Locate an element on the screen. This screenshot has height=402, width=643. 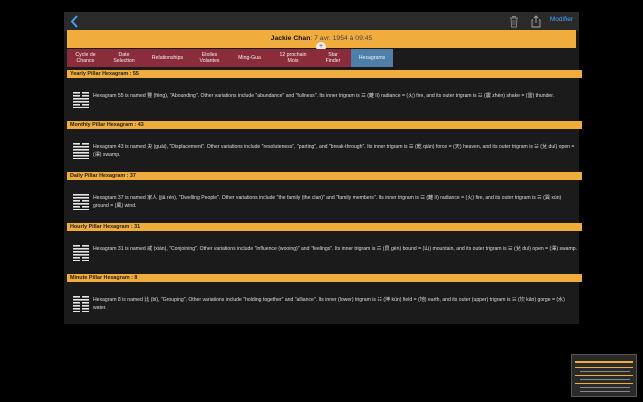
window-thumbnail is located at coordinates (604, 375).